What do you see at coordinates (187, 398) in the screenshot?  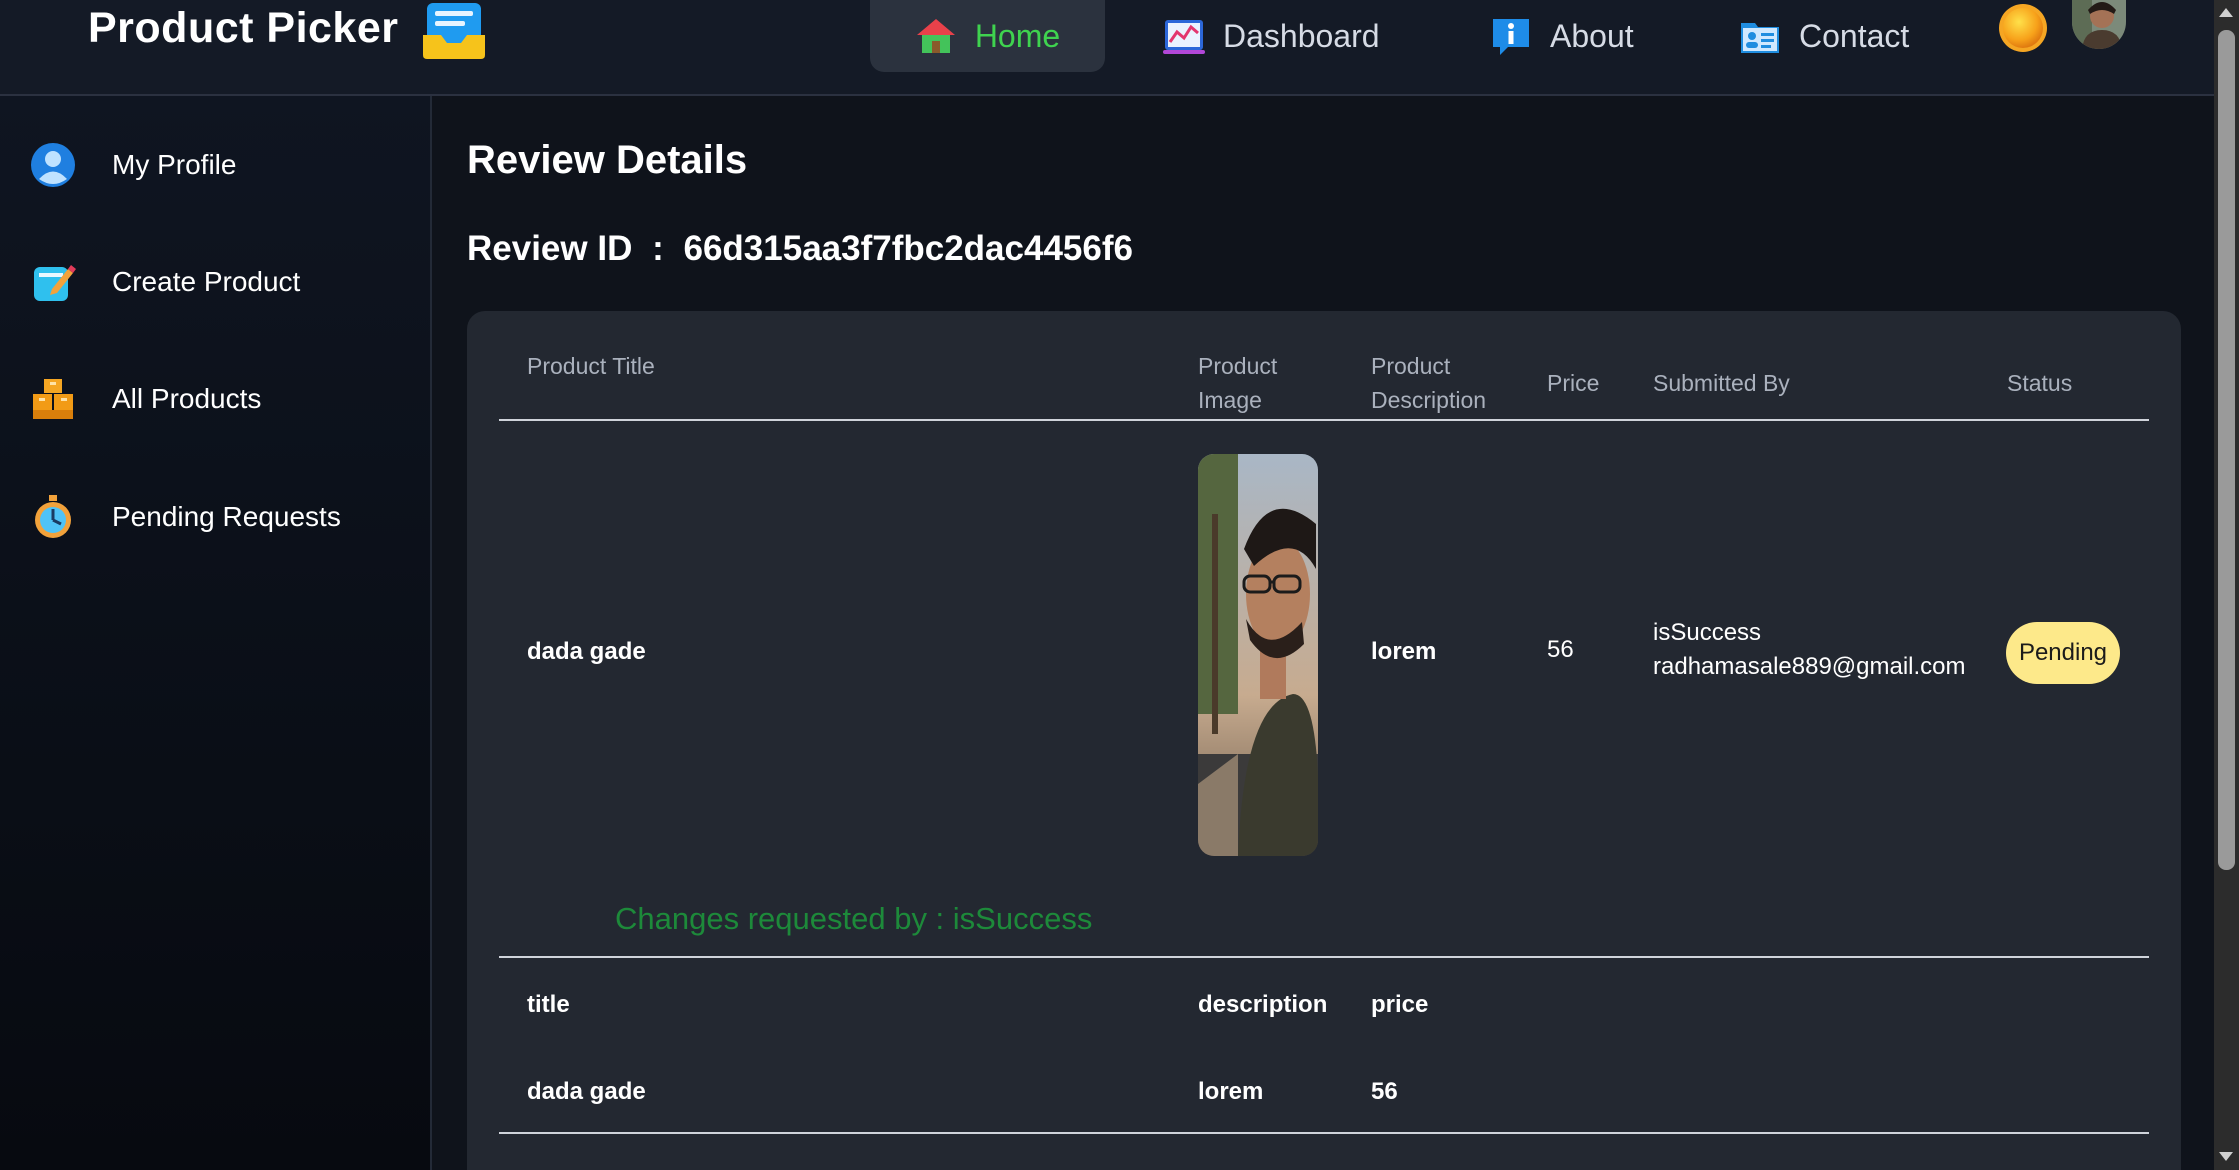 I see `sidebar-item-label: All Products` at bounding box center [187, 398].